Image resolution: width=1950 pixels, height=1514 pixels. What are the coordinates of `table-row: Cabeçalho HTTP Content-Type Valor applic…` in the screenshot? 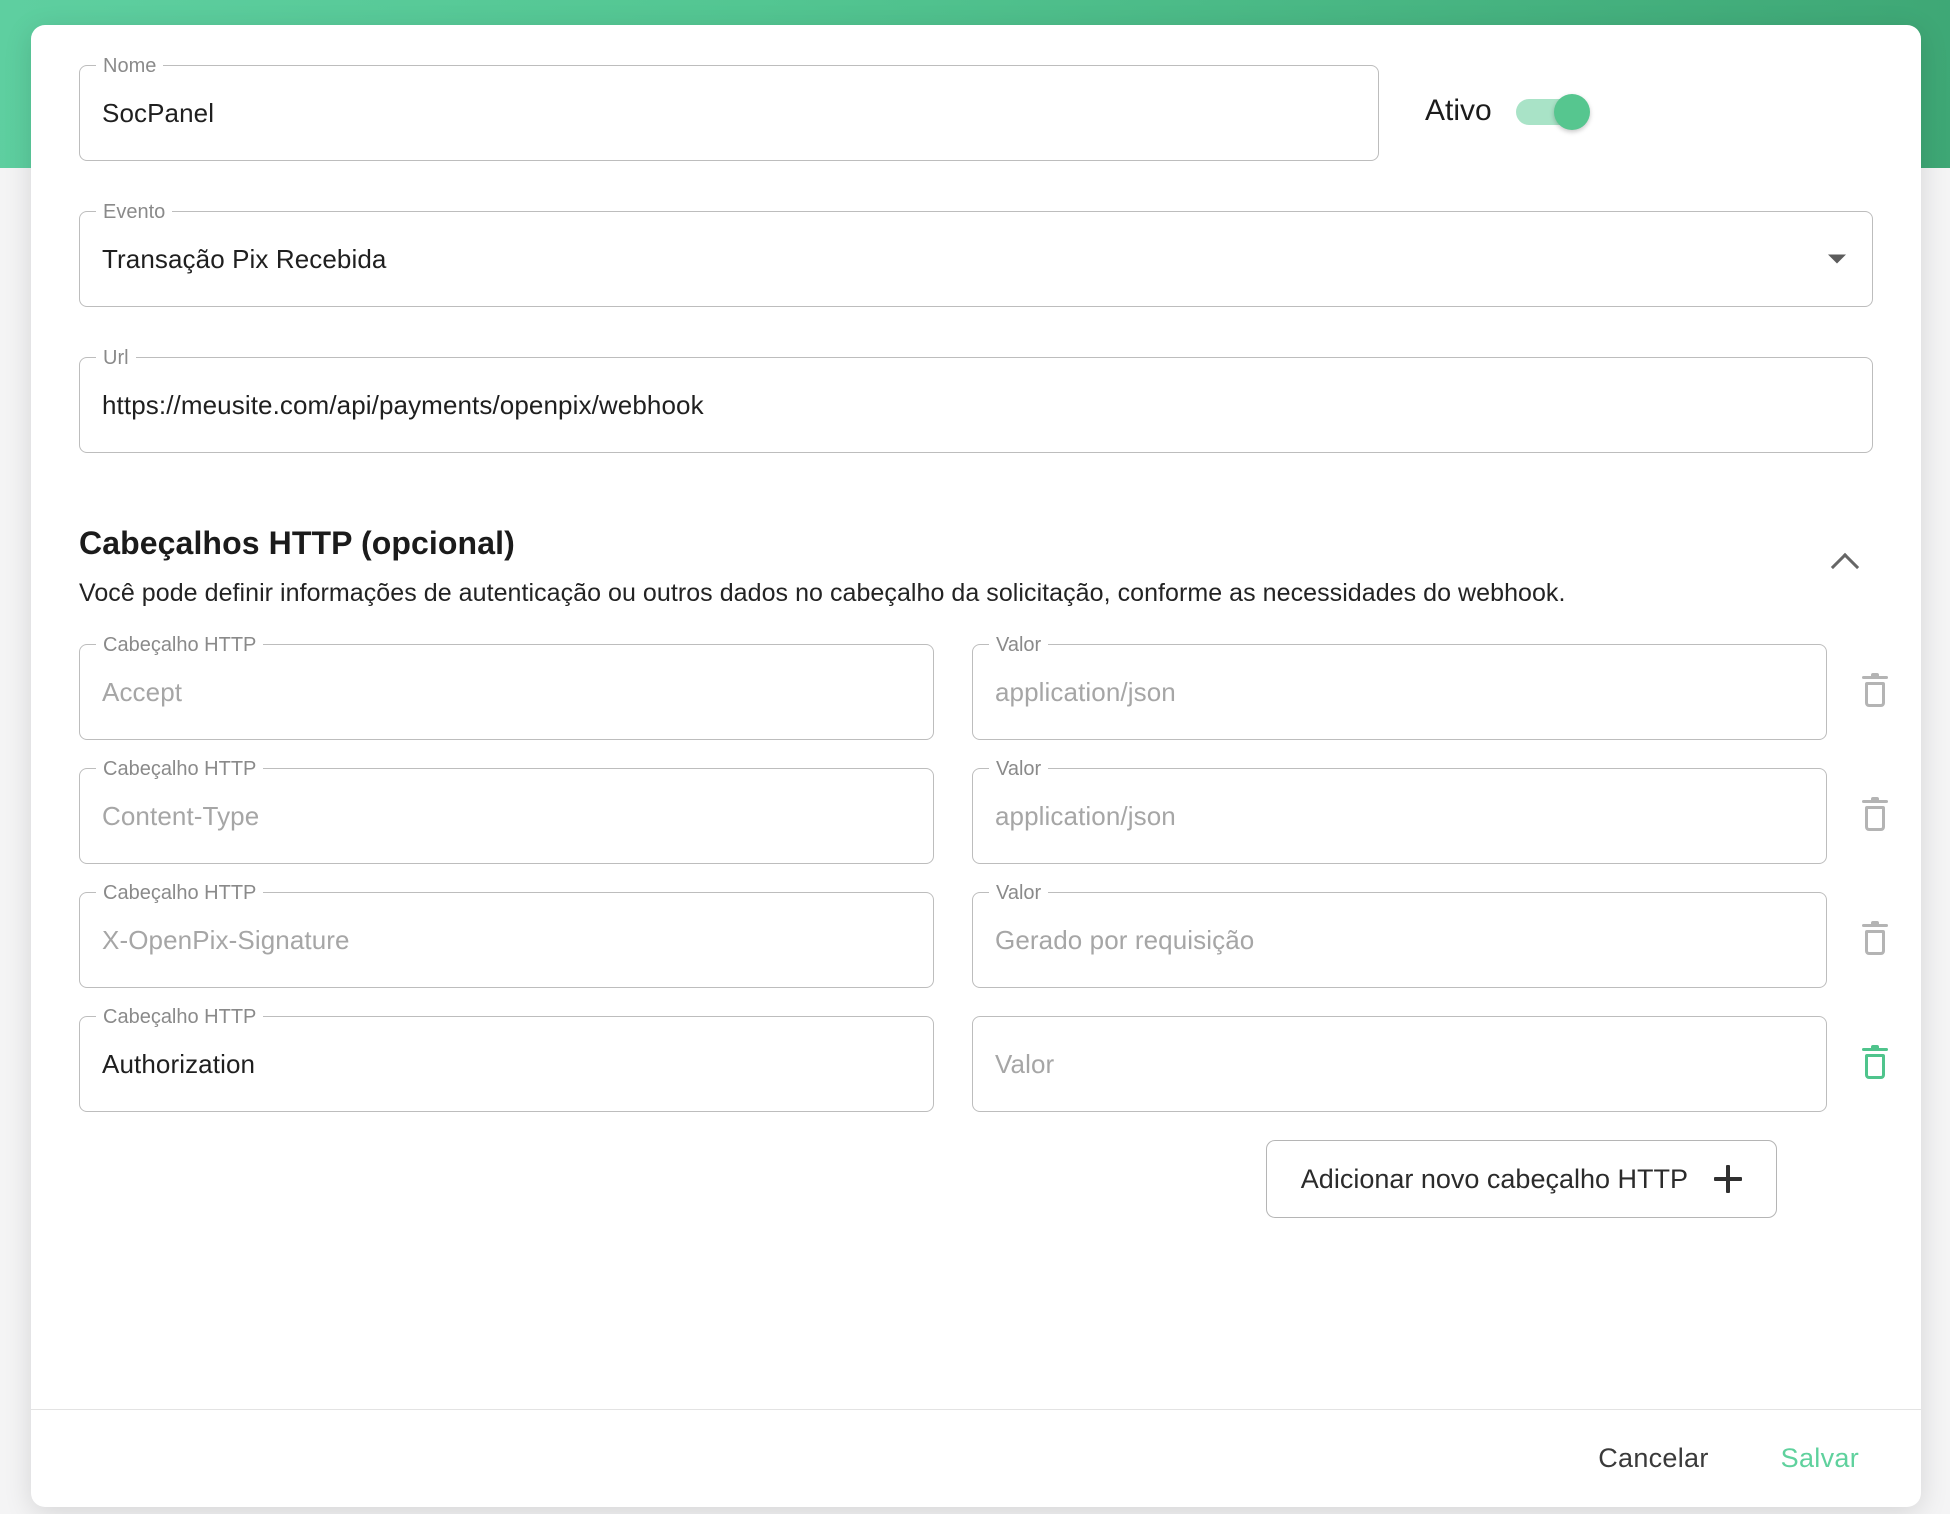 It's located at (983, 811).